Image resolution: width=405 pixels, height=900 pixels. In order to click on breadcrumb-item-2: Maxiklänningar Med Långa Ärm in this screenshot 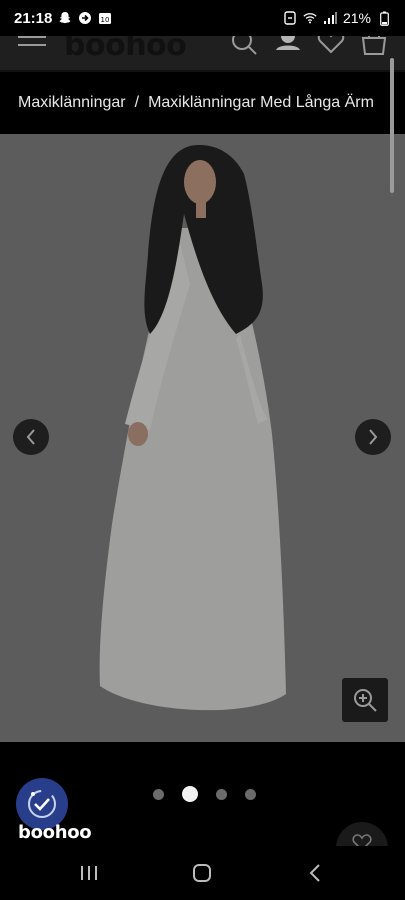, I will do `click(261, 103)`.